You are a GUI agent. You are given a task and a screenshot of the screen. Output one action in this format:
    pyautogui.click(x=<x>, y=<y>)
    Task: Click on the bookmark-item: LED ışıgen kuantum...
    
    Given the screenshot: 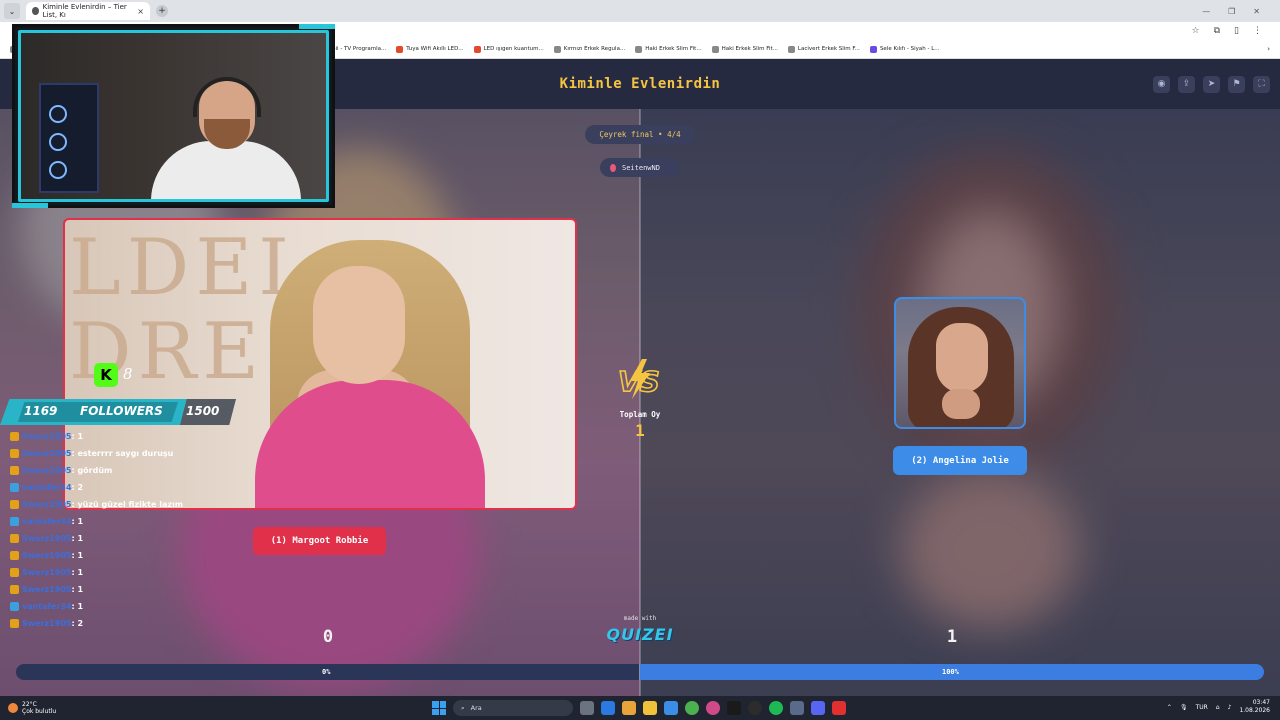 What is the action you would take?
    pyautogui.click(x=508, y=49)
    